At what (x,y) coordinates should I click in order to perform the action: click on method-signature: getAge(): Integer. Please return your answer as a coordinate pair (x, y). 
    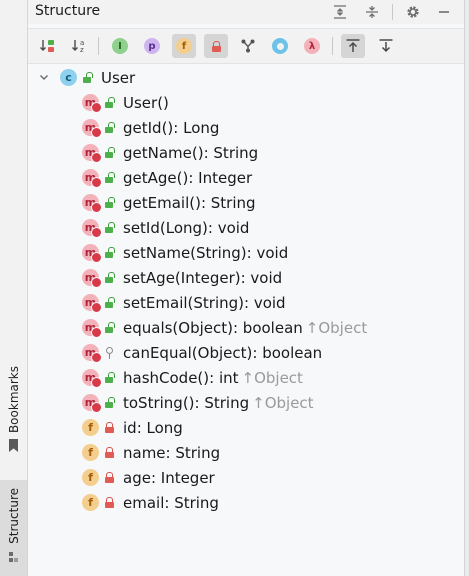
    Looking at the image, I should click on (188, 177).